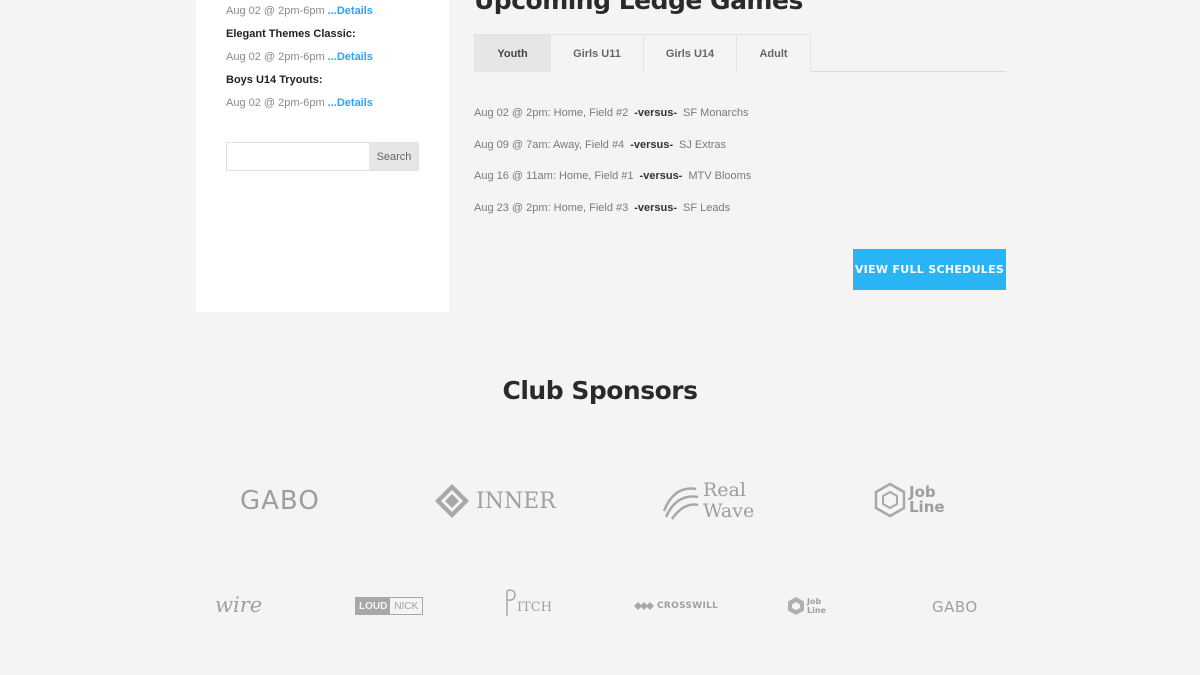 The width and height of the screenshot is (1200, 675). Describe the element at coordinates (688, 606) in the screenshot. I see `crosswill-logo-text: CROSSWILL` at that location.